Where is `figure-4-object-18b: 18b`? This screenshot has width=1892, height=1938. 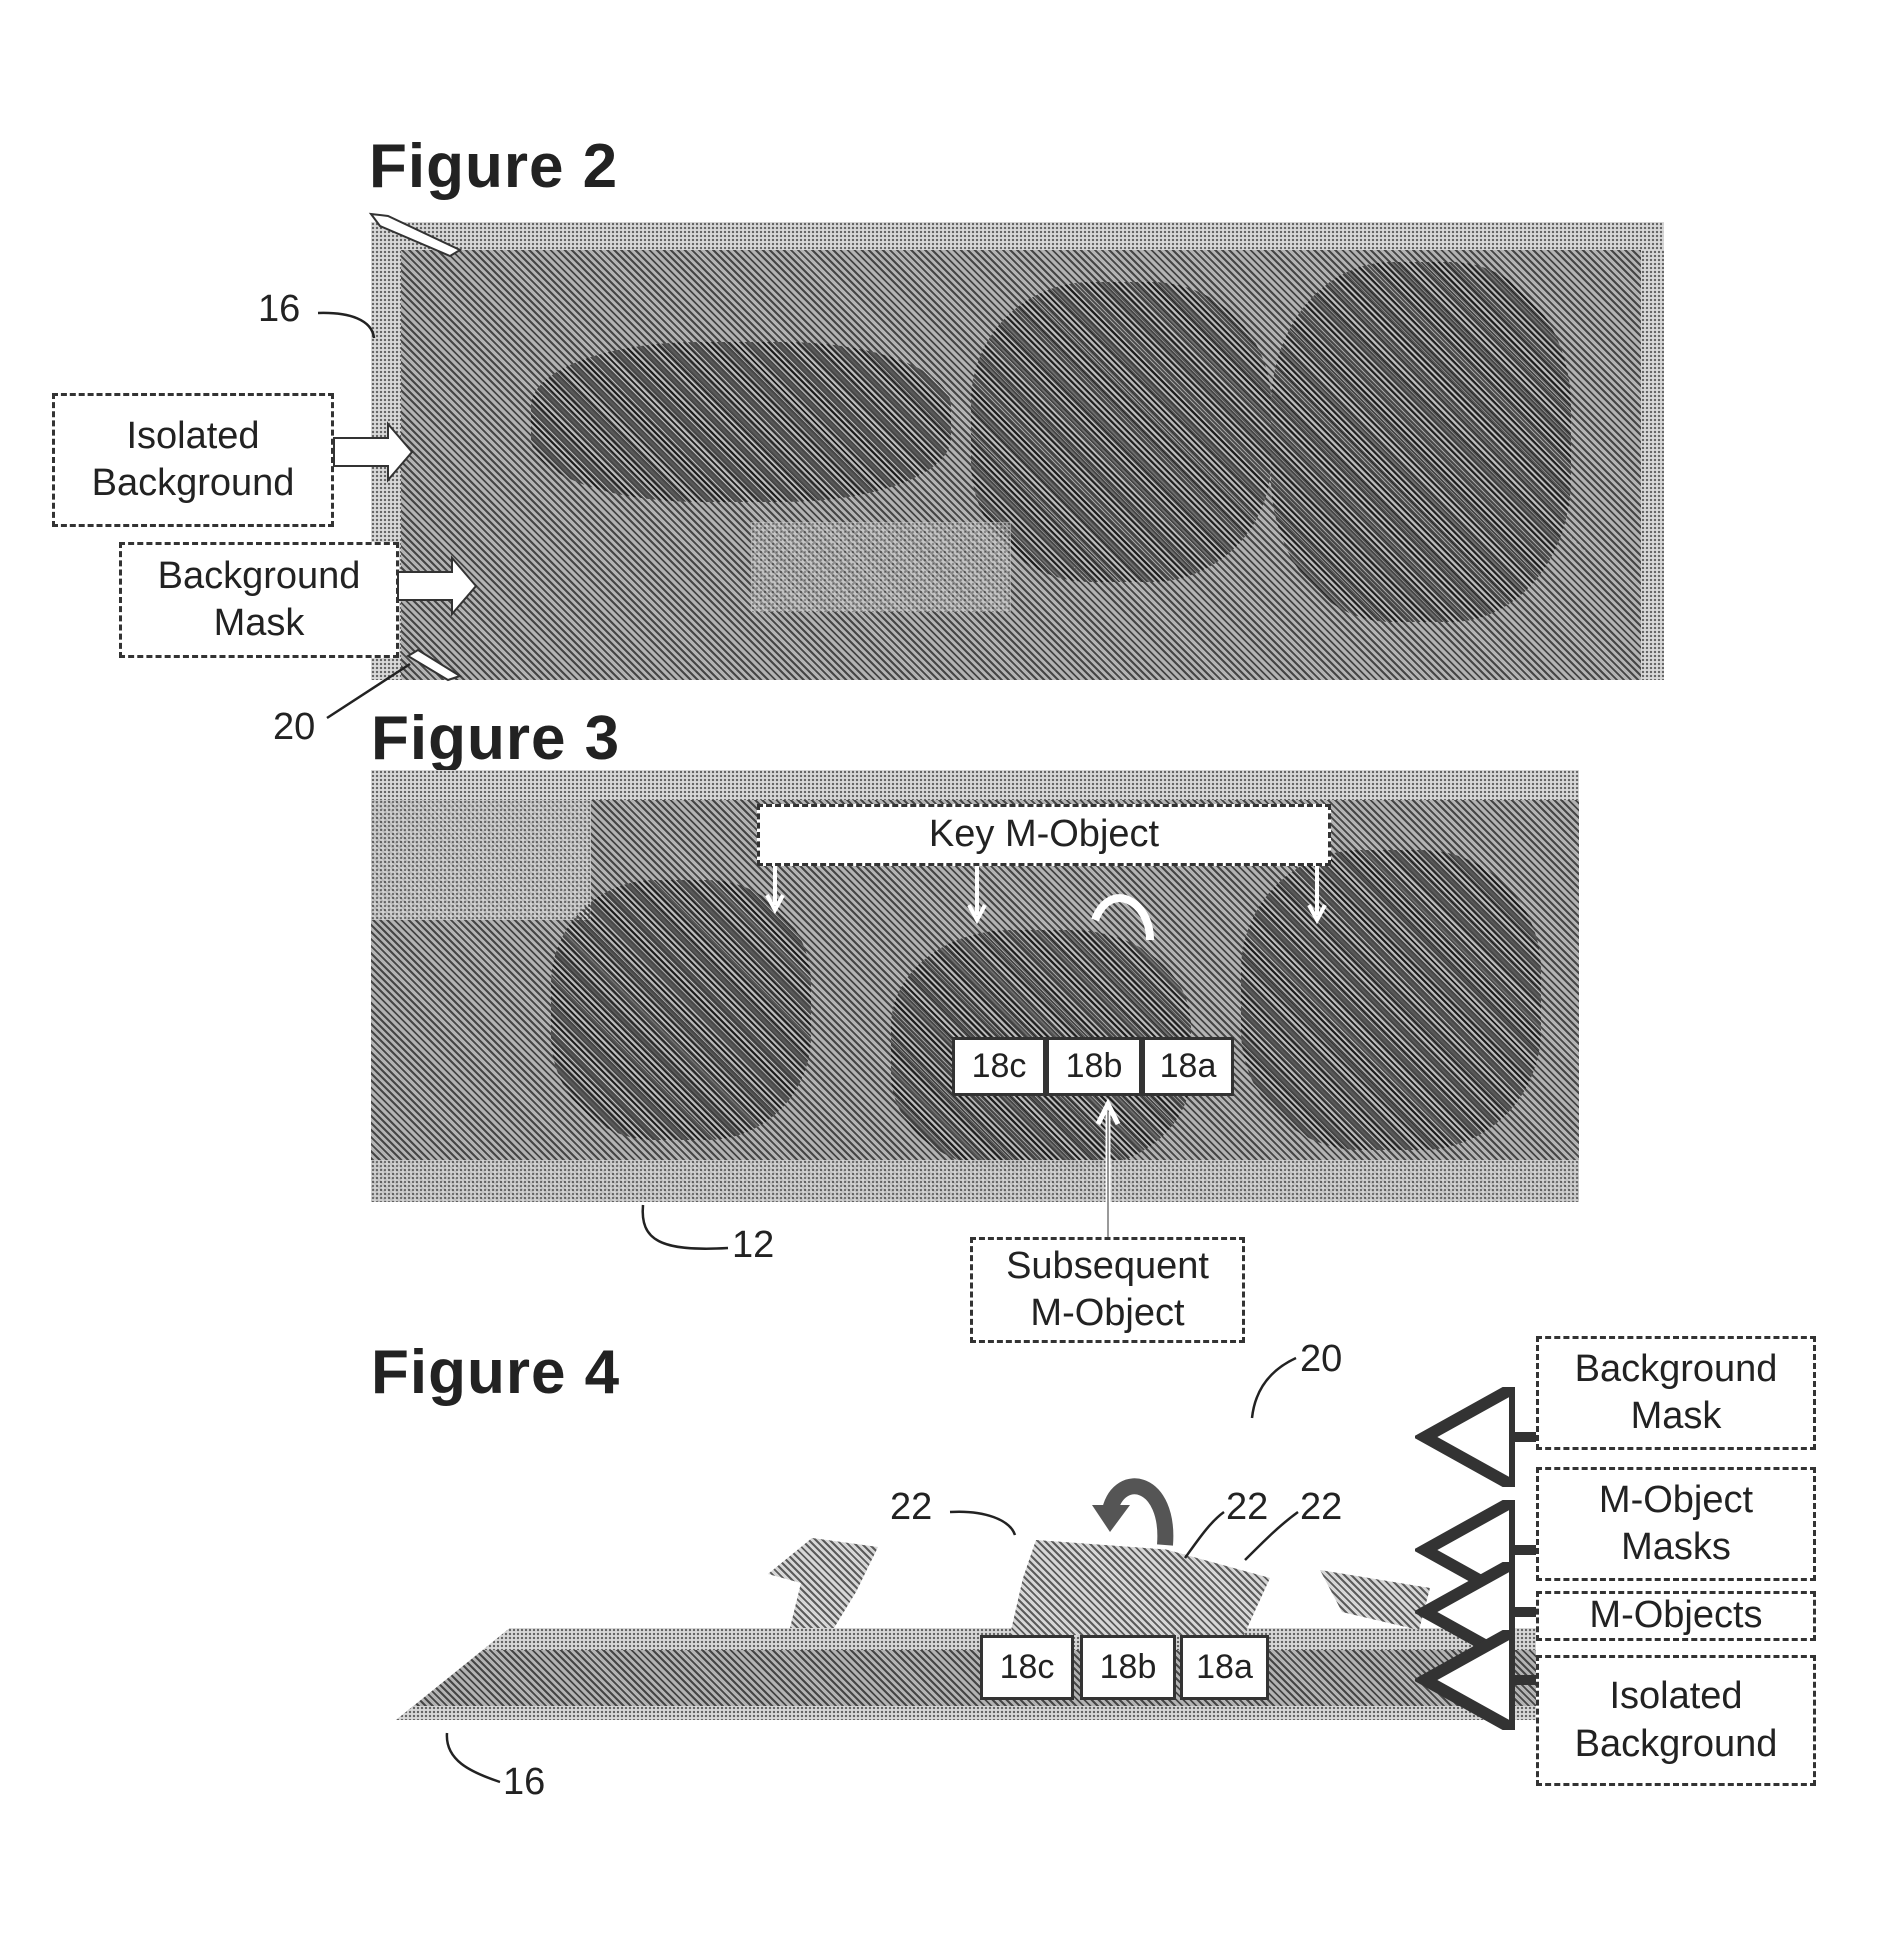
figure-4-object-18b: 18b is located at coordinates (1128, 1667).